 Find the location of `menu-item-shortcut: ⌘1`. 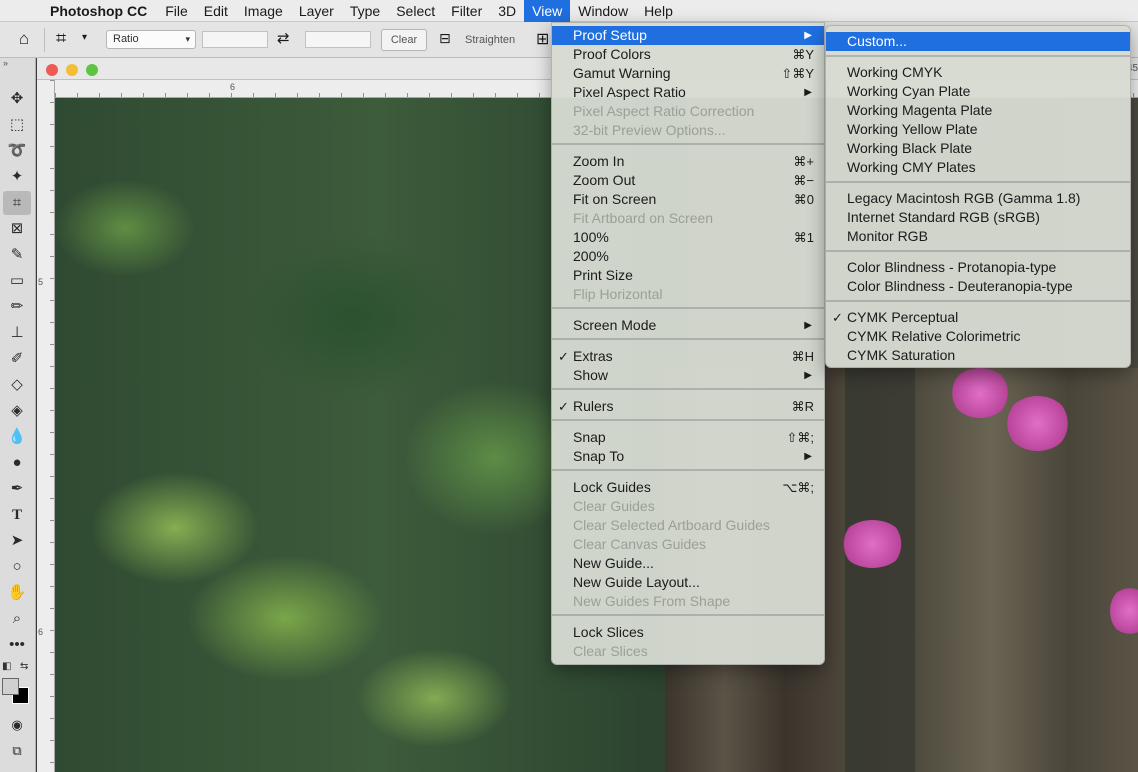

menu-item-shortcut: ⌘1 is located at coordinates (803, 237).